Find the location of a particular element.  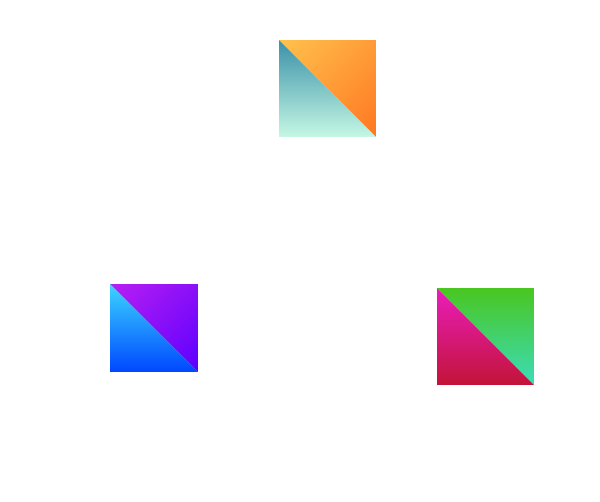

gradient-square-tile-purple-blue is located at coordinates (154, 328).